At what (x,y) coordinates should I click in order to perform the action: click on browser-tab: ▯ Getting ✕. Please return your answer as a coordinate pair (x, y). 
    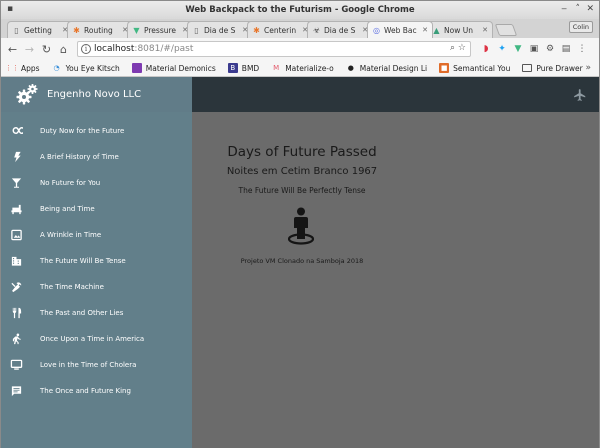
    Looking at the image, I should click on (40, 29).